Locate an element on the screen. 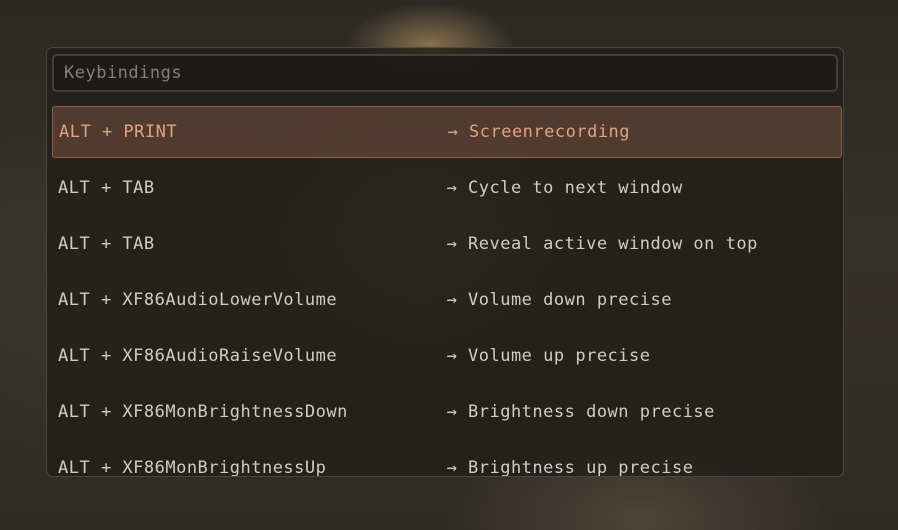 This screenshot has height=530, width=898. keybinding-action: Cycle to next window is located at coordinates (575, 188).